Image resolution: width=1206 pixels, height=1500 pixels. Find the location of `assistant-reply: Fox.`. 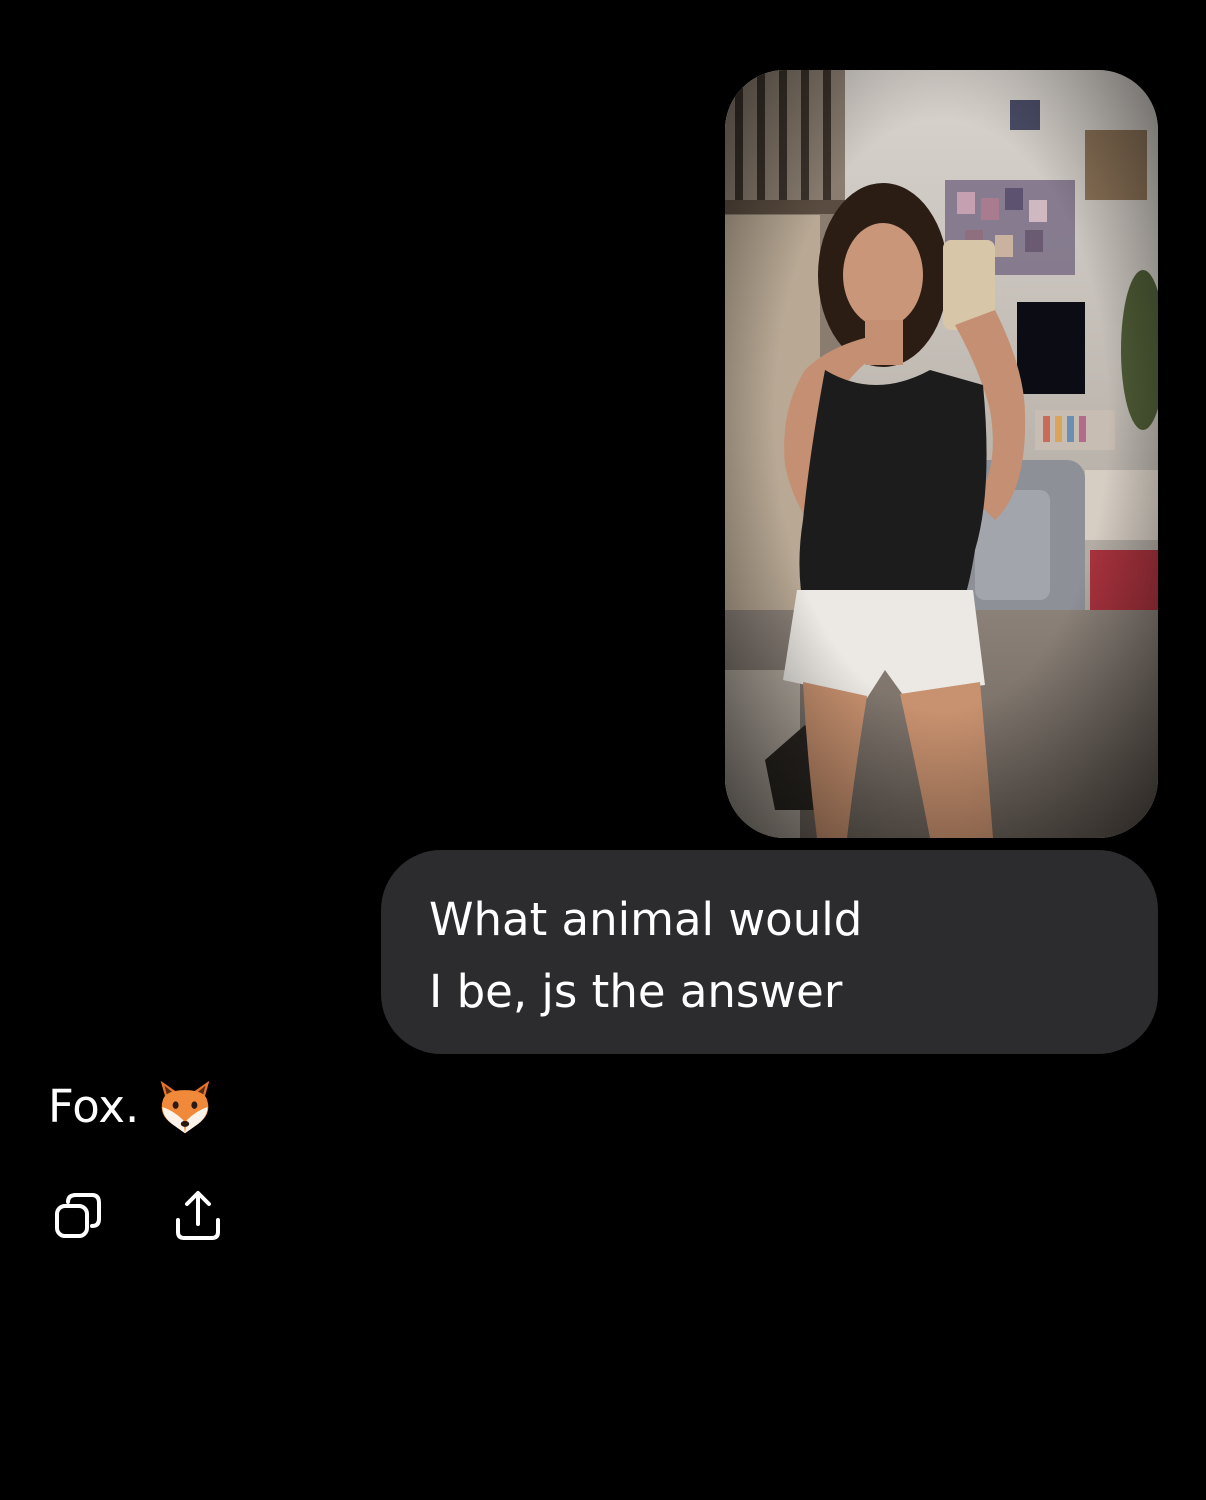

assistant-reply: Fox. is located at coordinates (131, 1107).